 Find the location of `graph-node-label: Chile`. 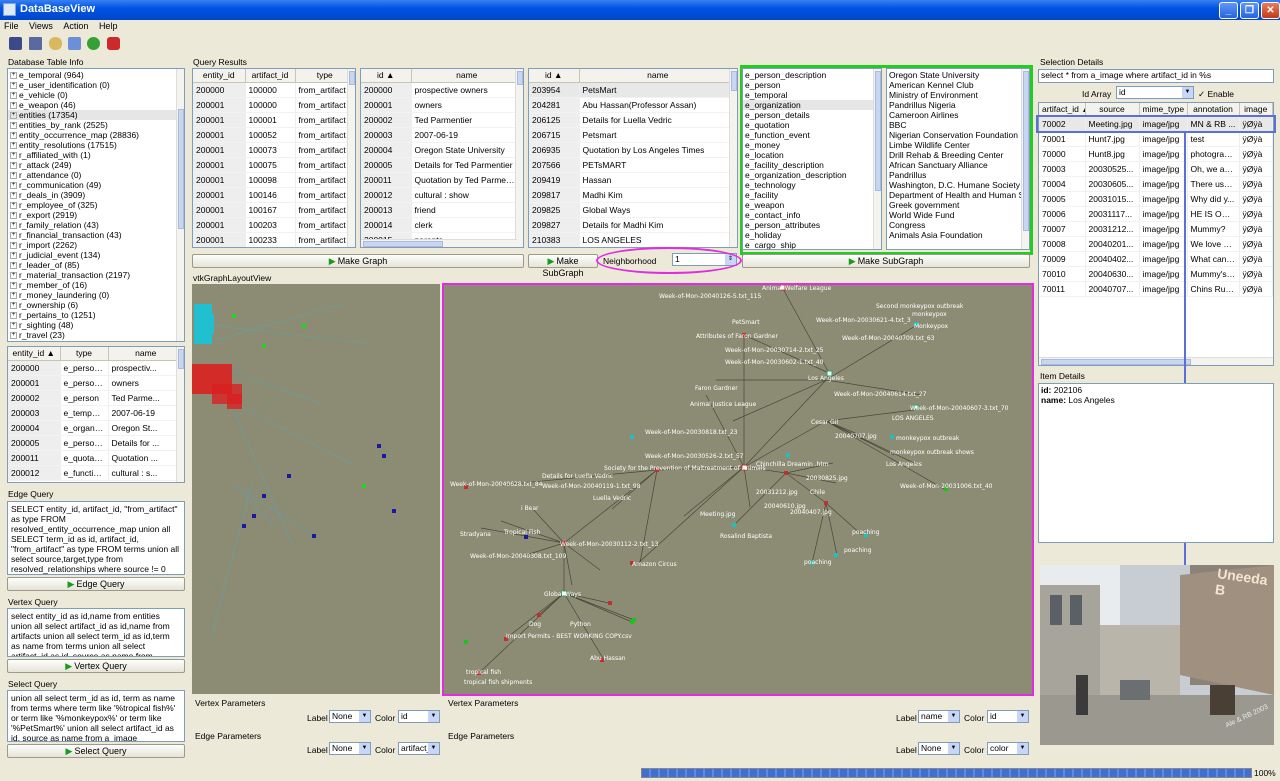

graph-node-label: Chile is located at coordinates (817, 492).